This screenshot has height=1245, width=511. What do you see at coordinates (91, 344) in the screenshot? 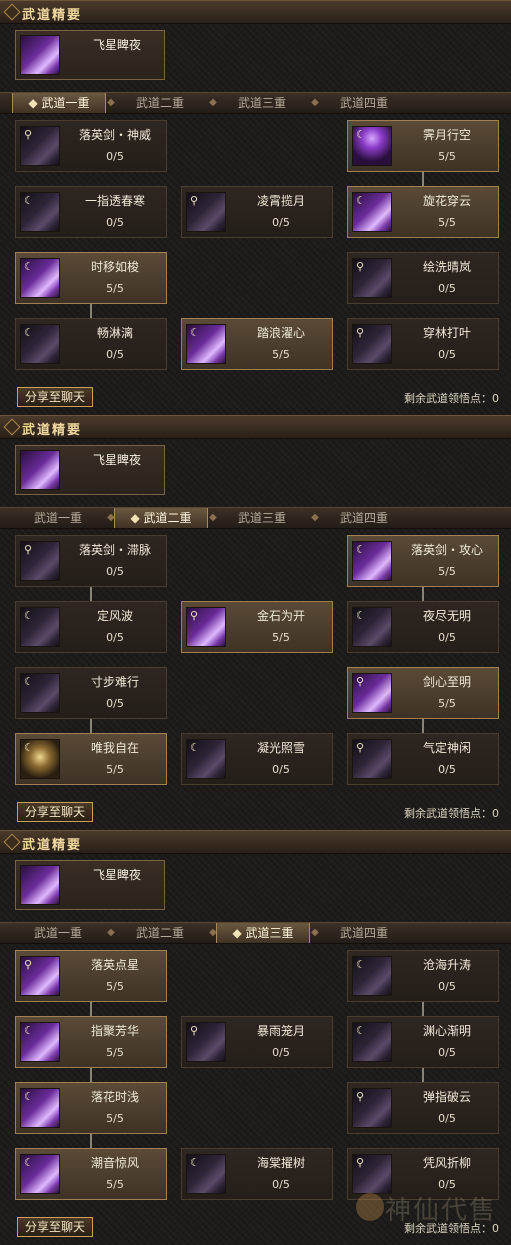
I see `skill-node: ☾ 畅淋漓 0/5` at bounding box center [91, 344].